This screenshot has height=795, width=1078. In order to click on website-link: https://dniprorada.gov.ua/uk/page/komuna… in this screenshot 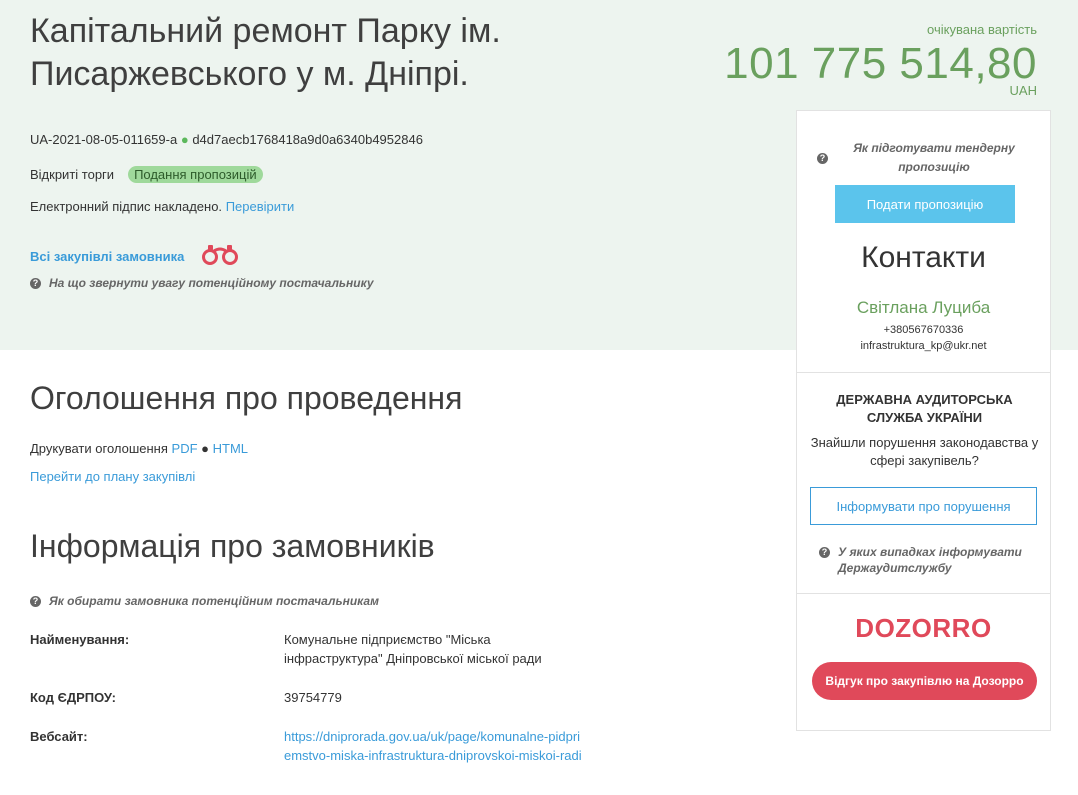, I will do `click(434, 746)`.